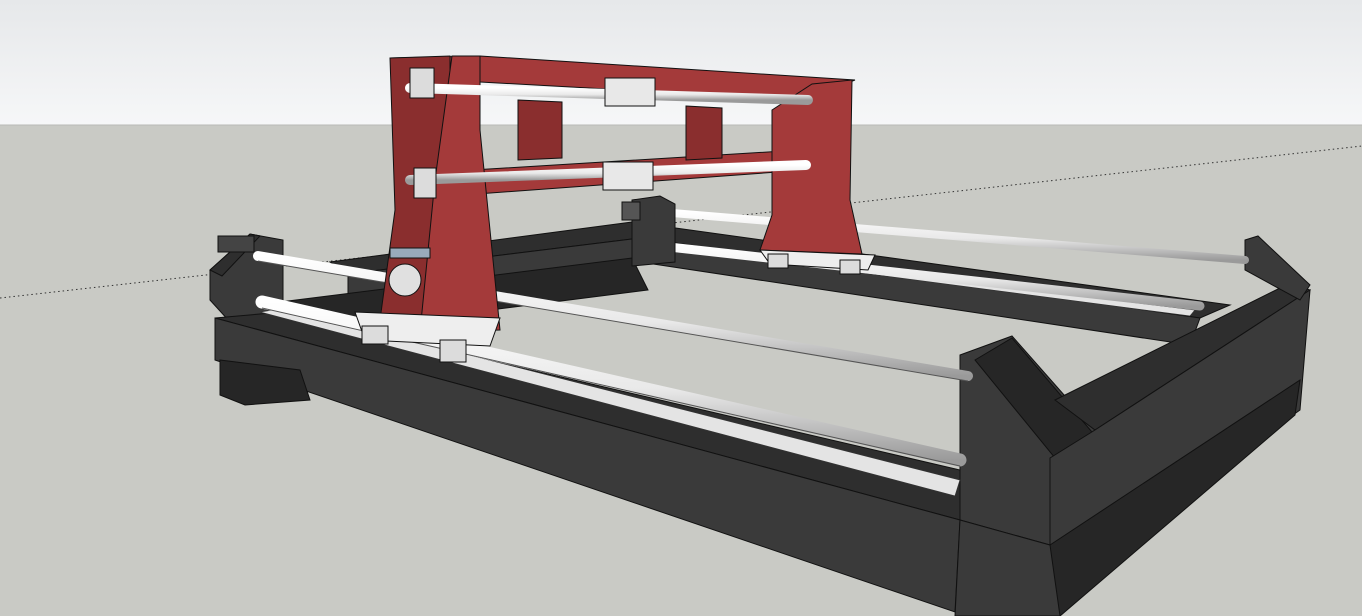  What do you see at coordinates (631, 211) in the screenshot?
I see `back-stepper-motor` at bounding box center [631, 211].